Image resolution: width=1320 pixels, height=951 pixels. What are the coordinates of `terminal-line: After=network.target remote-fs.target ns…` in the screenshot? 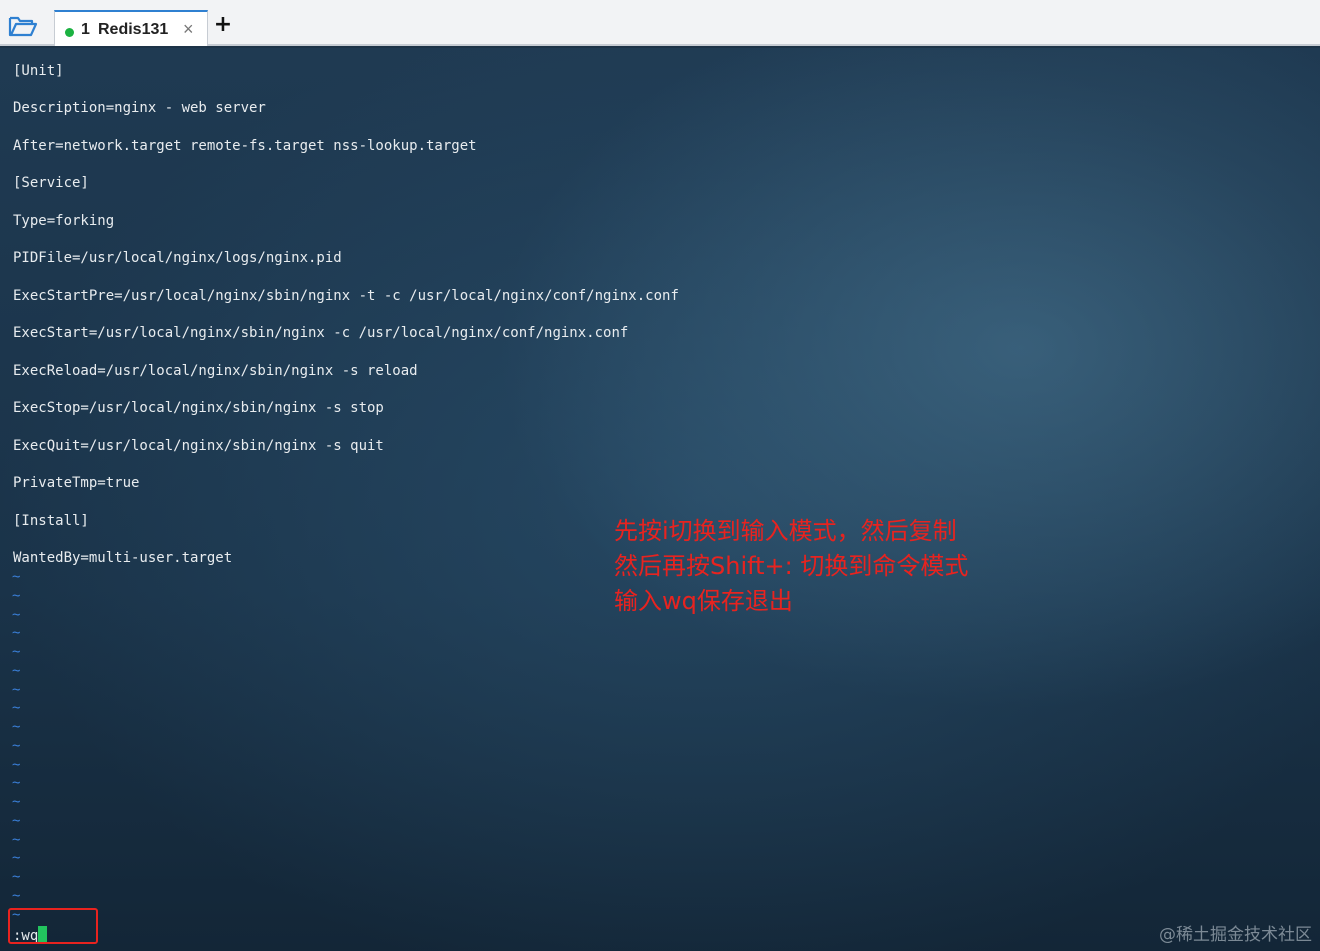 It's located at (245, 146).